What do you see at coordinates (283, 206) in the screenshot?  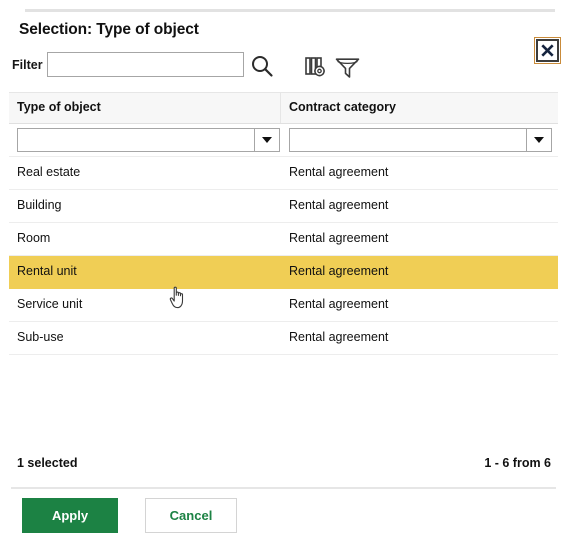 I see `table-row: Building Rental agreement` at bounding box center [283, 206].